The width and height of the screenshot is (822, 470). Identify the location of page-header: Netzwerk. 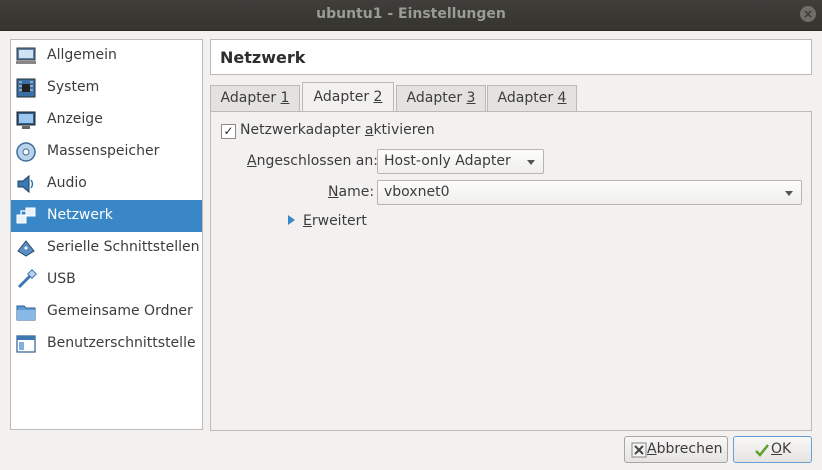
(511, 57).